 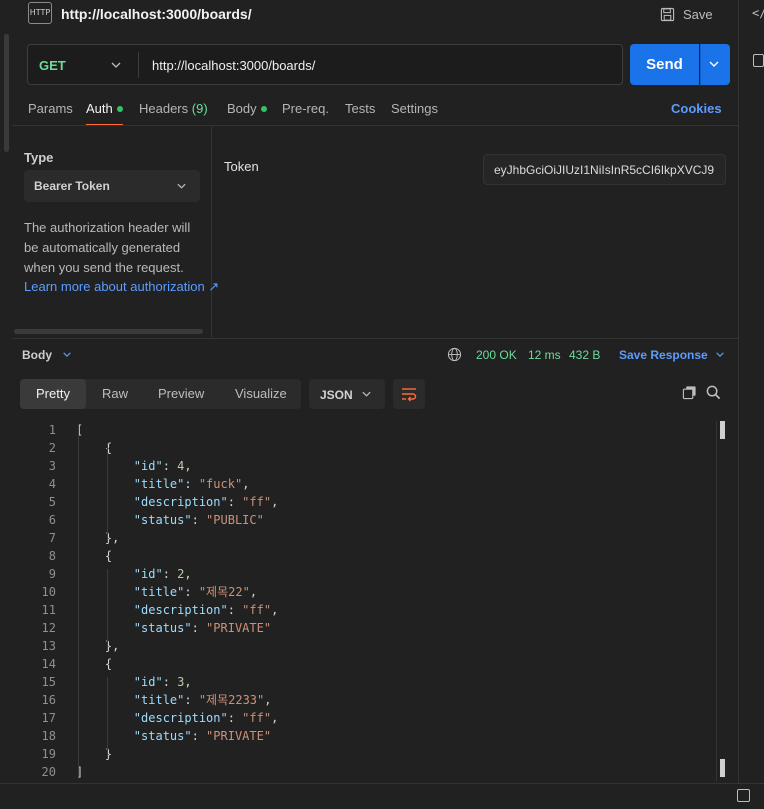 What do you see at coordinates (164, 108) in the screenshot?
I see `tab-headers-label: Headers` at bounding box center [164, 108].